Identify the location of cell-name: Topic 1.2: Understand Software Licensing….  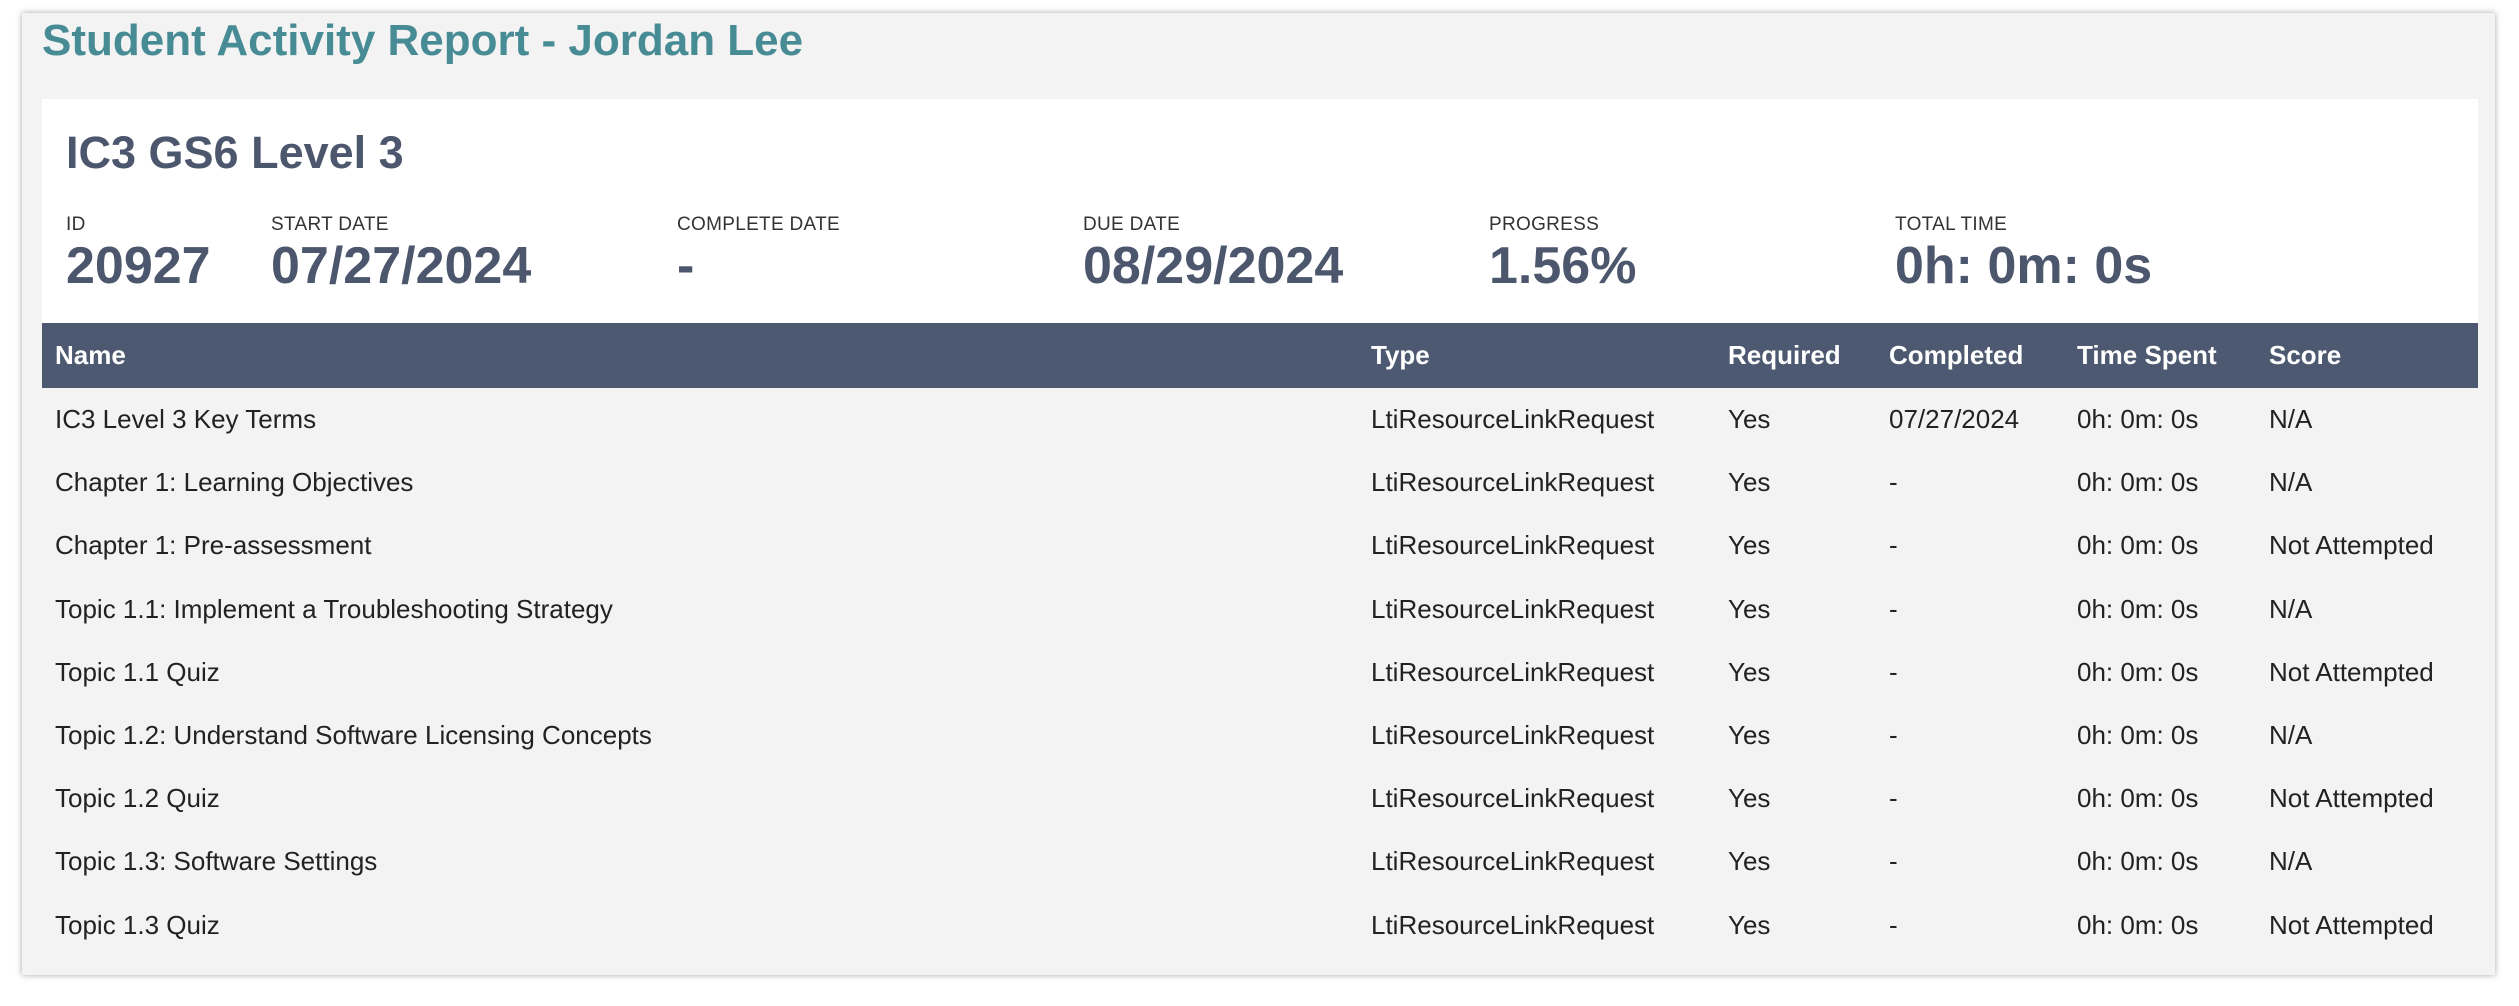
(353, 735).